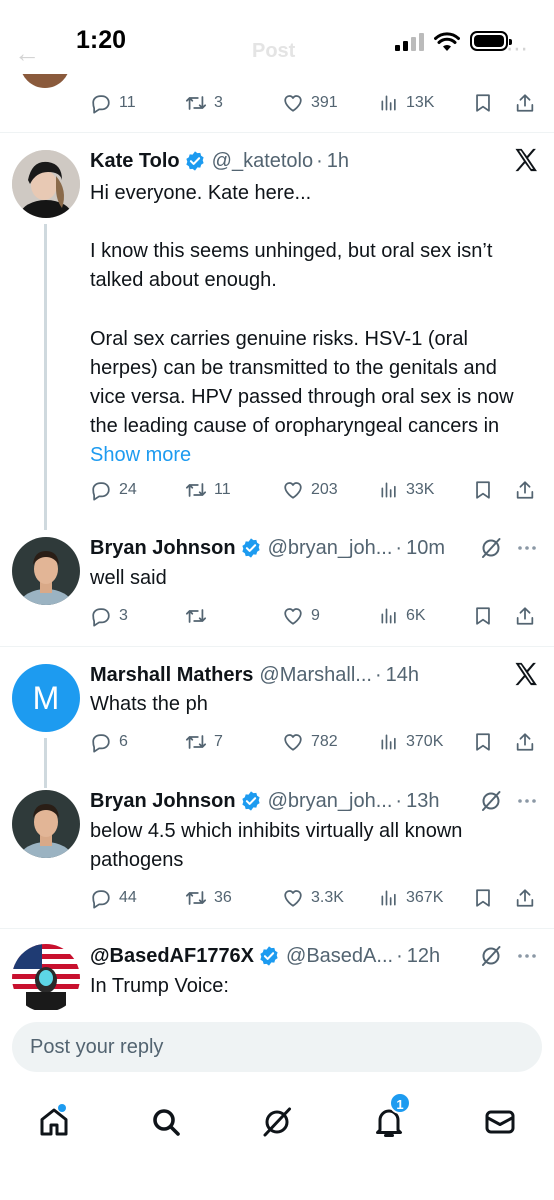 Image resolution: width=554 pixels, height=1200 pixels. What do you see at coordinates (293, 616) in the screenshot?
I see `like-icon` at bounding box center [293, 616].